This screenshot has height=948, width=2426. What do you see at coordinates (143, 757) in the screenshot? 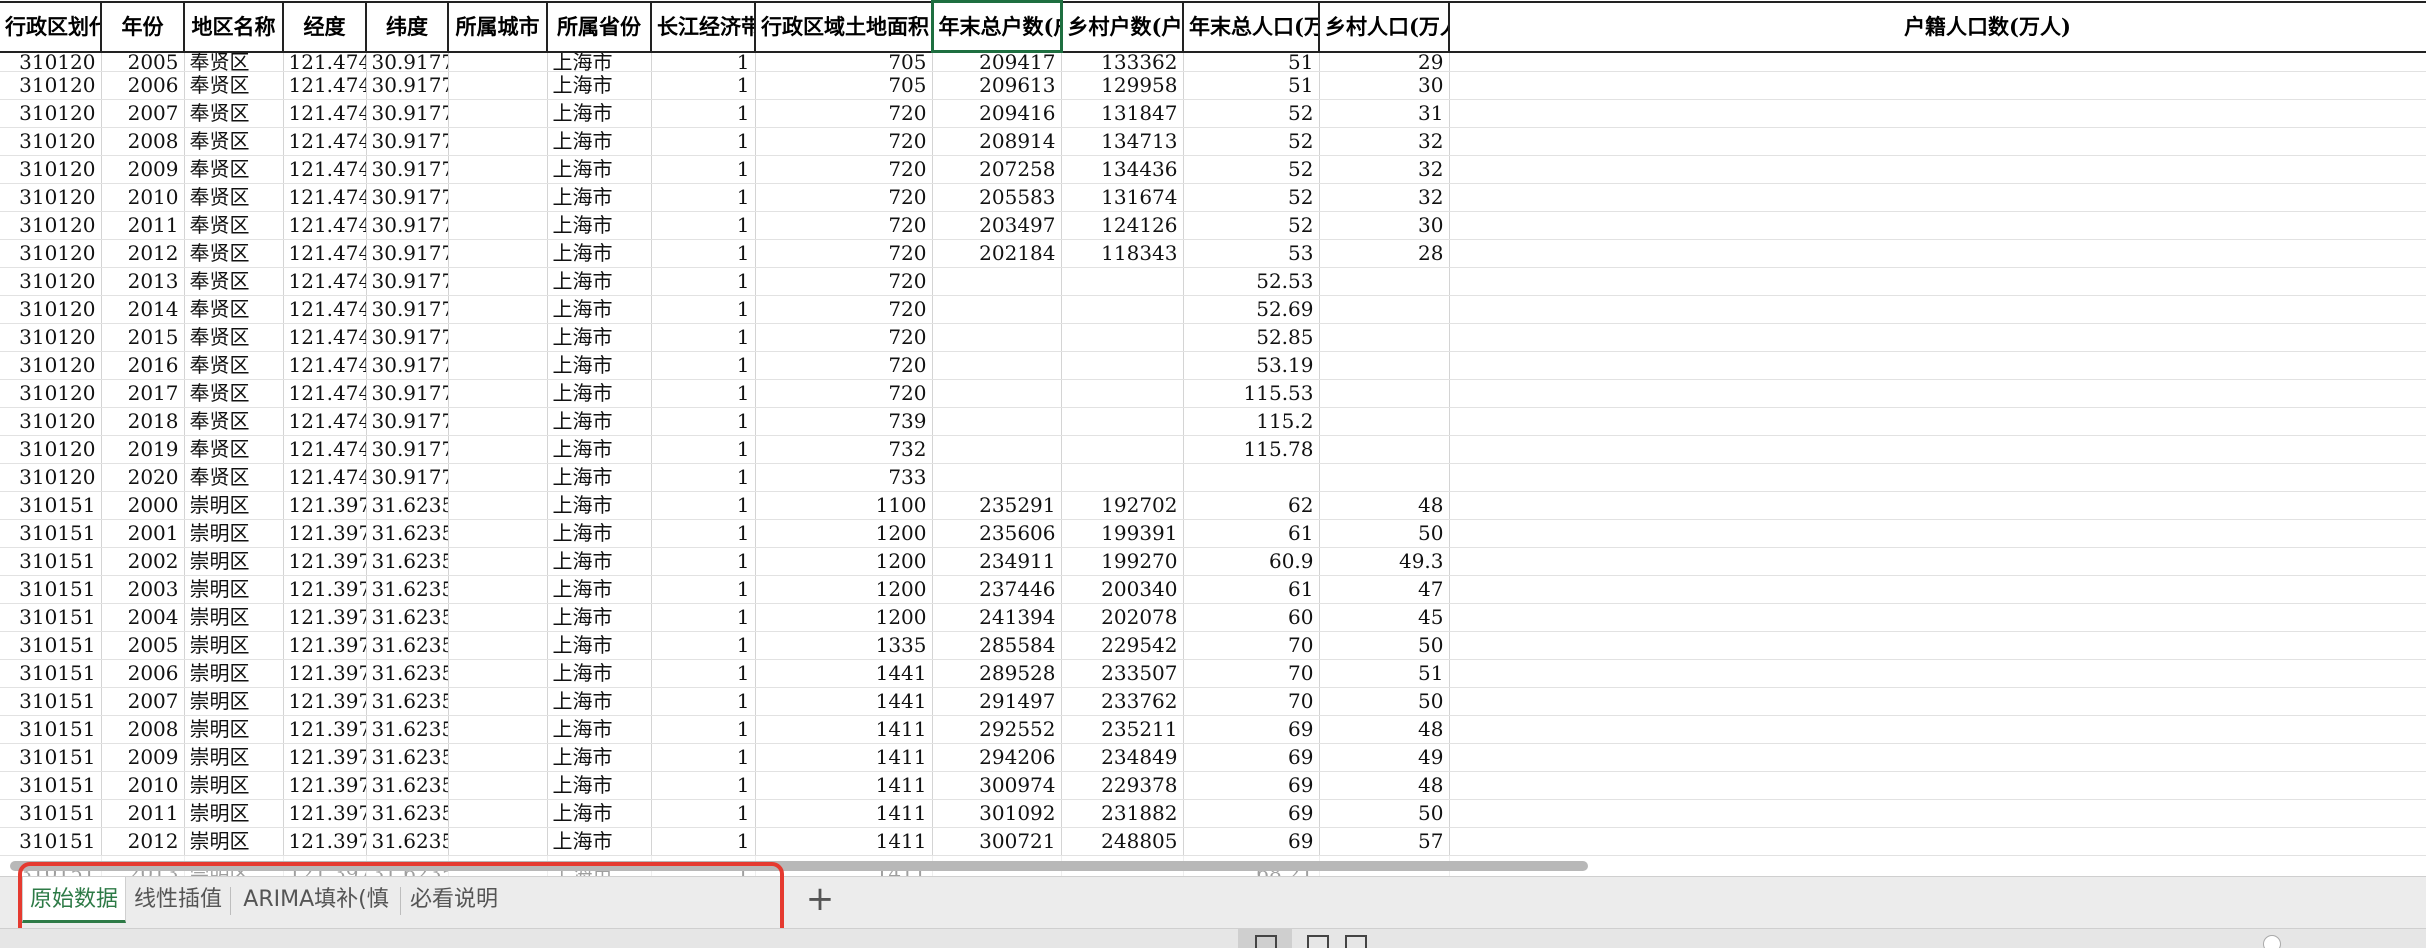
I see `table-cell: 2009` at bounding box center [143, 757].